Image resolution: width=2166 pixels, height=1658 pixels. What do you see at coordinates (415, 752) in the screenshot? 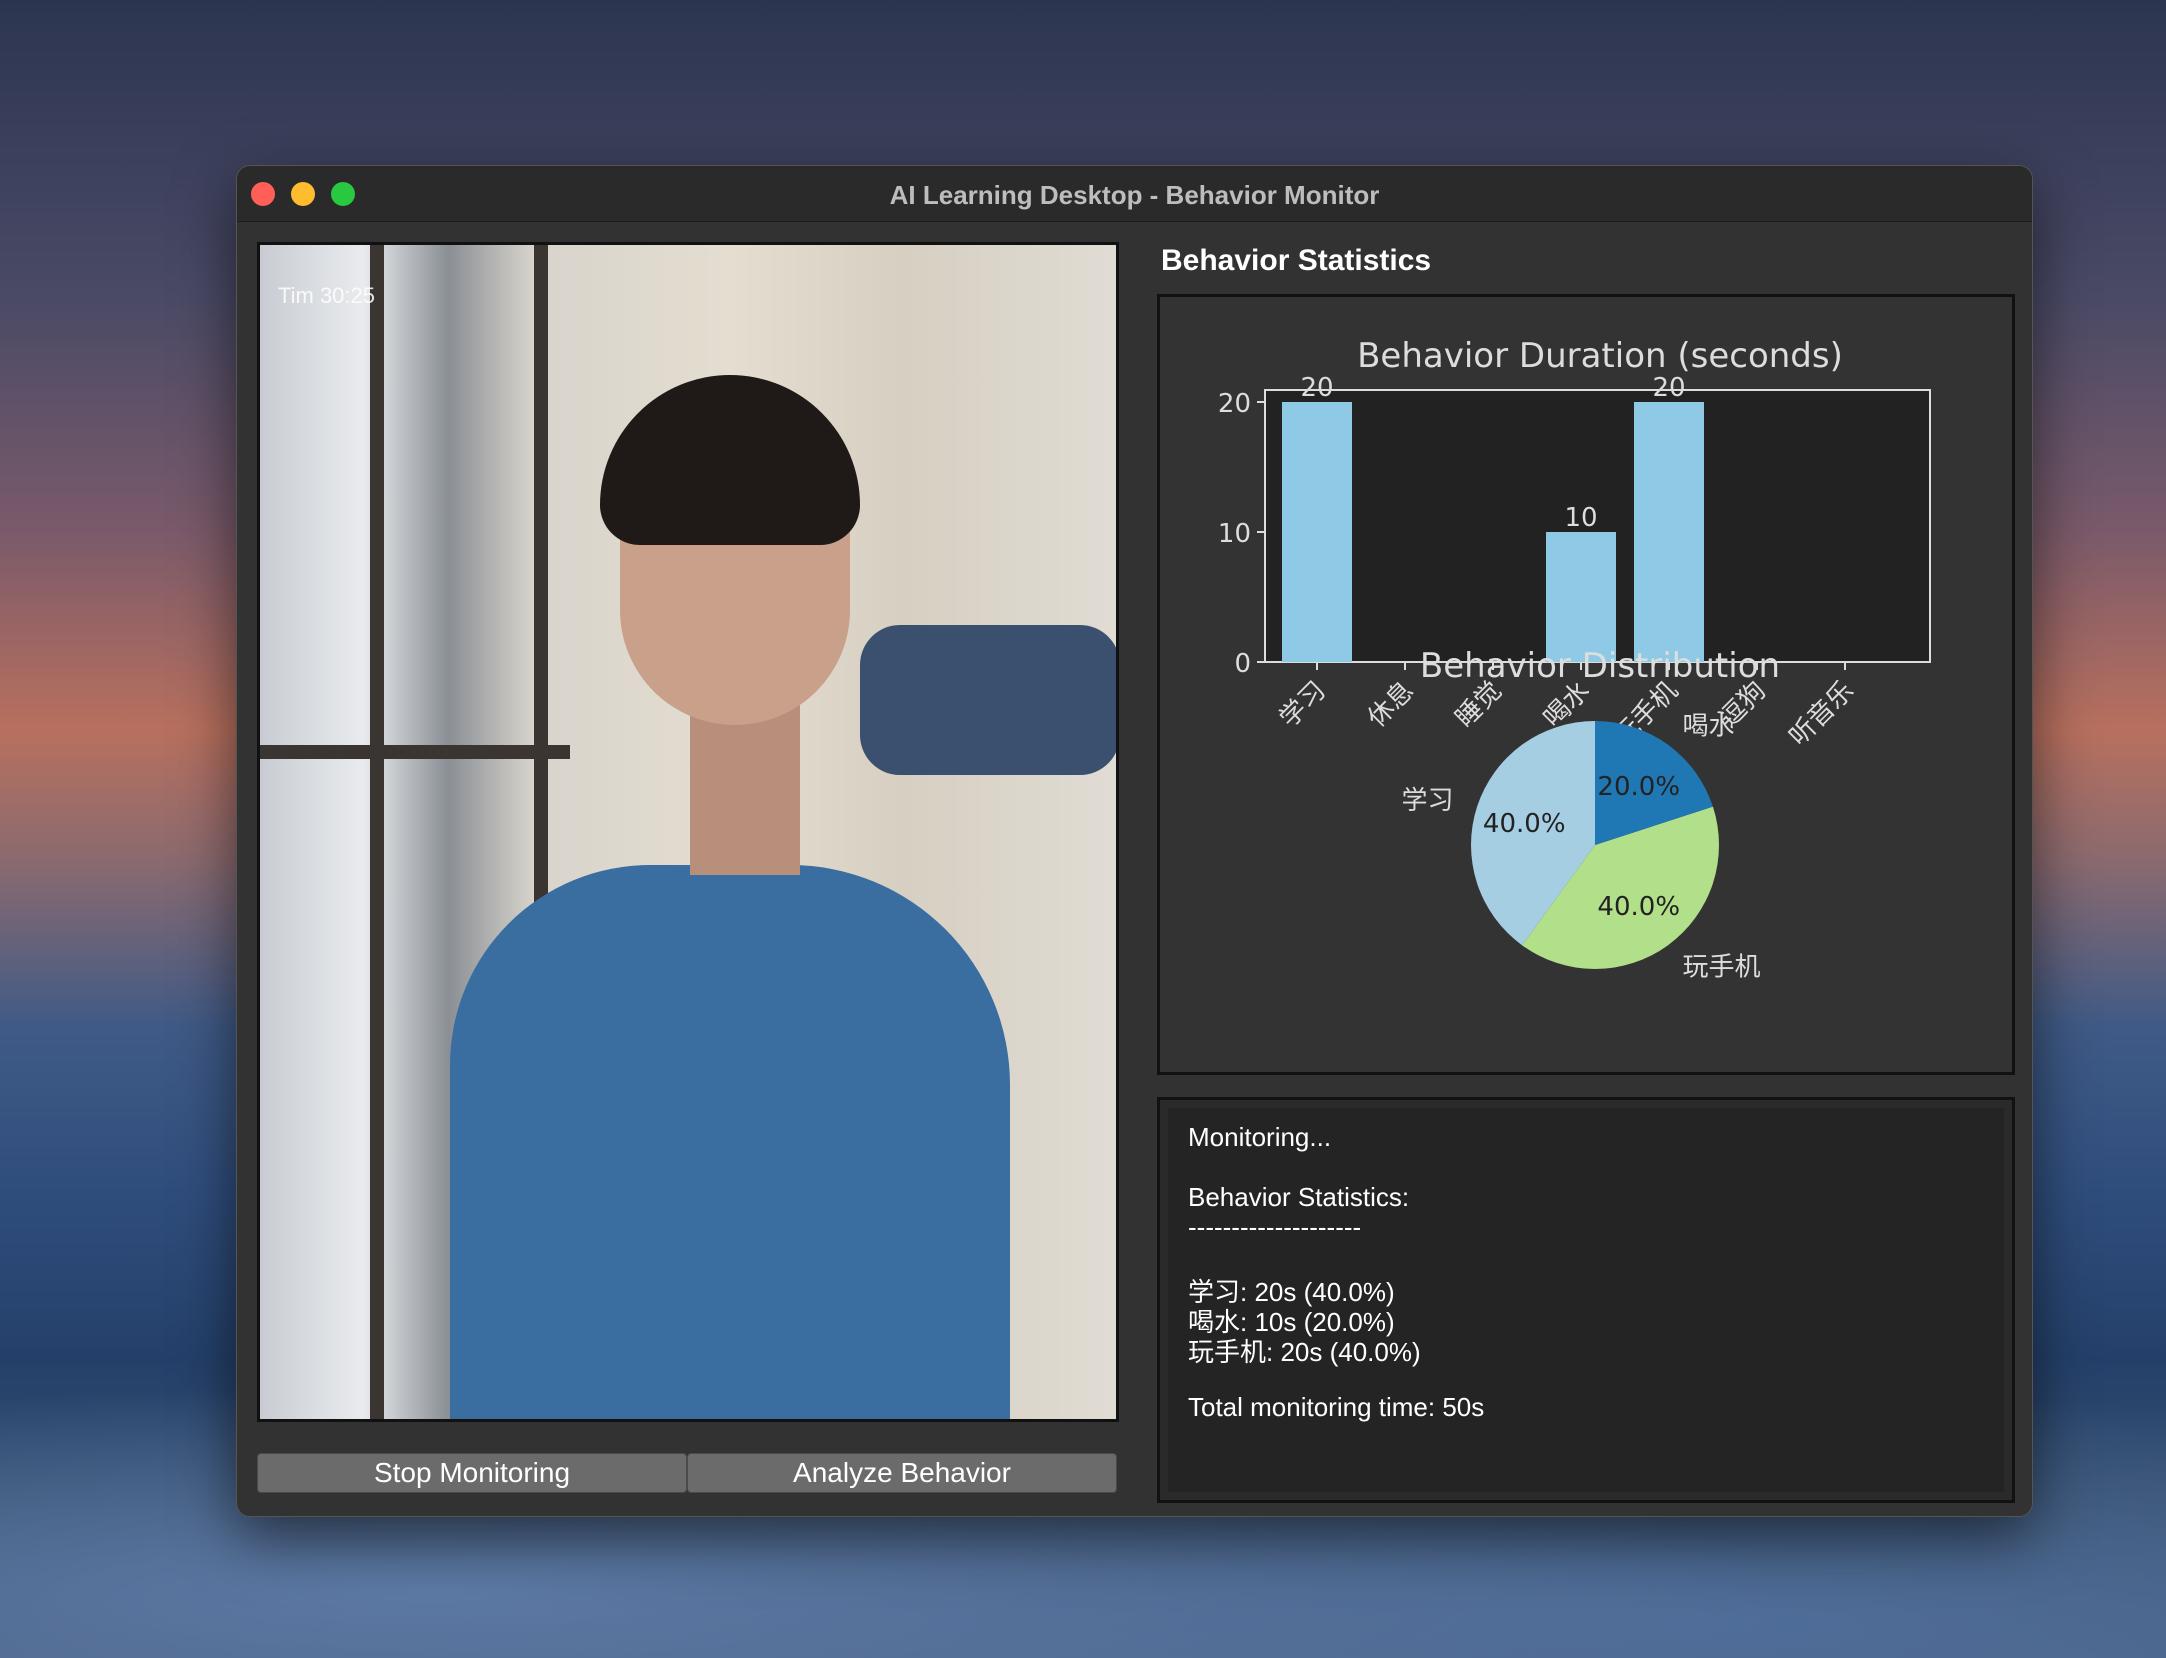
I see `window-bar-image` at bounding box center [415, 752].